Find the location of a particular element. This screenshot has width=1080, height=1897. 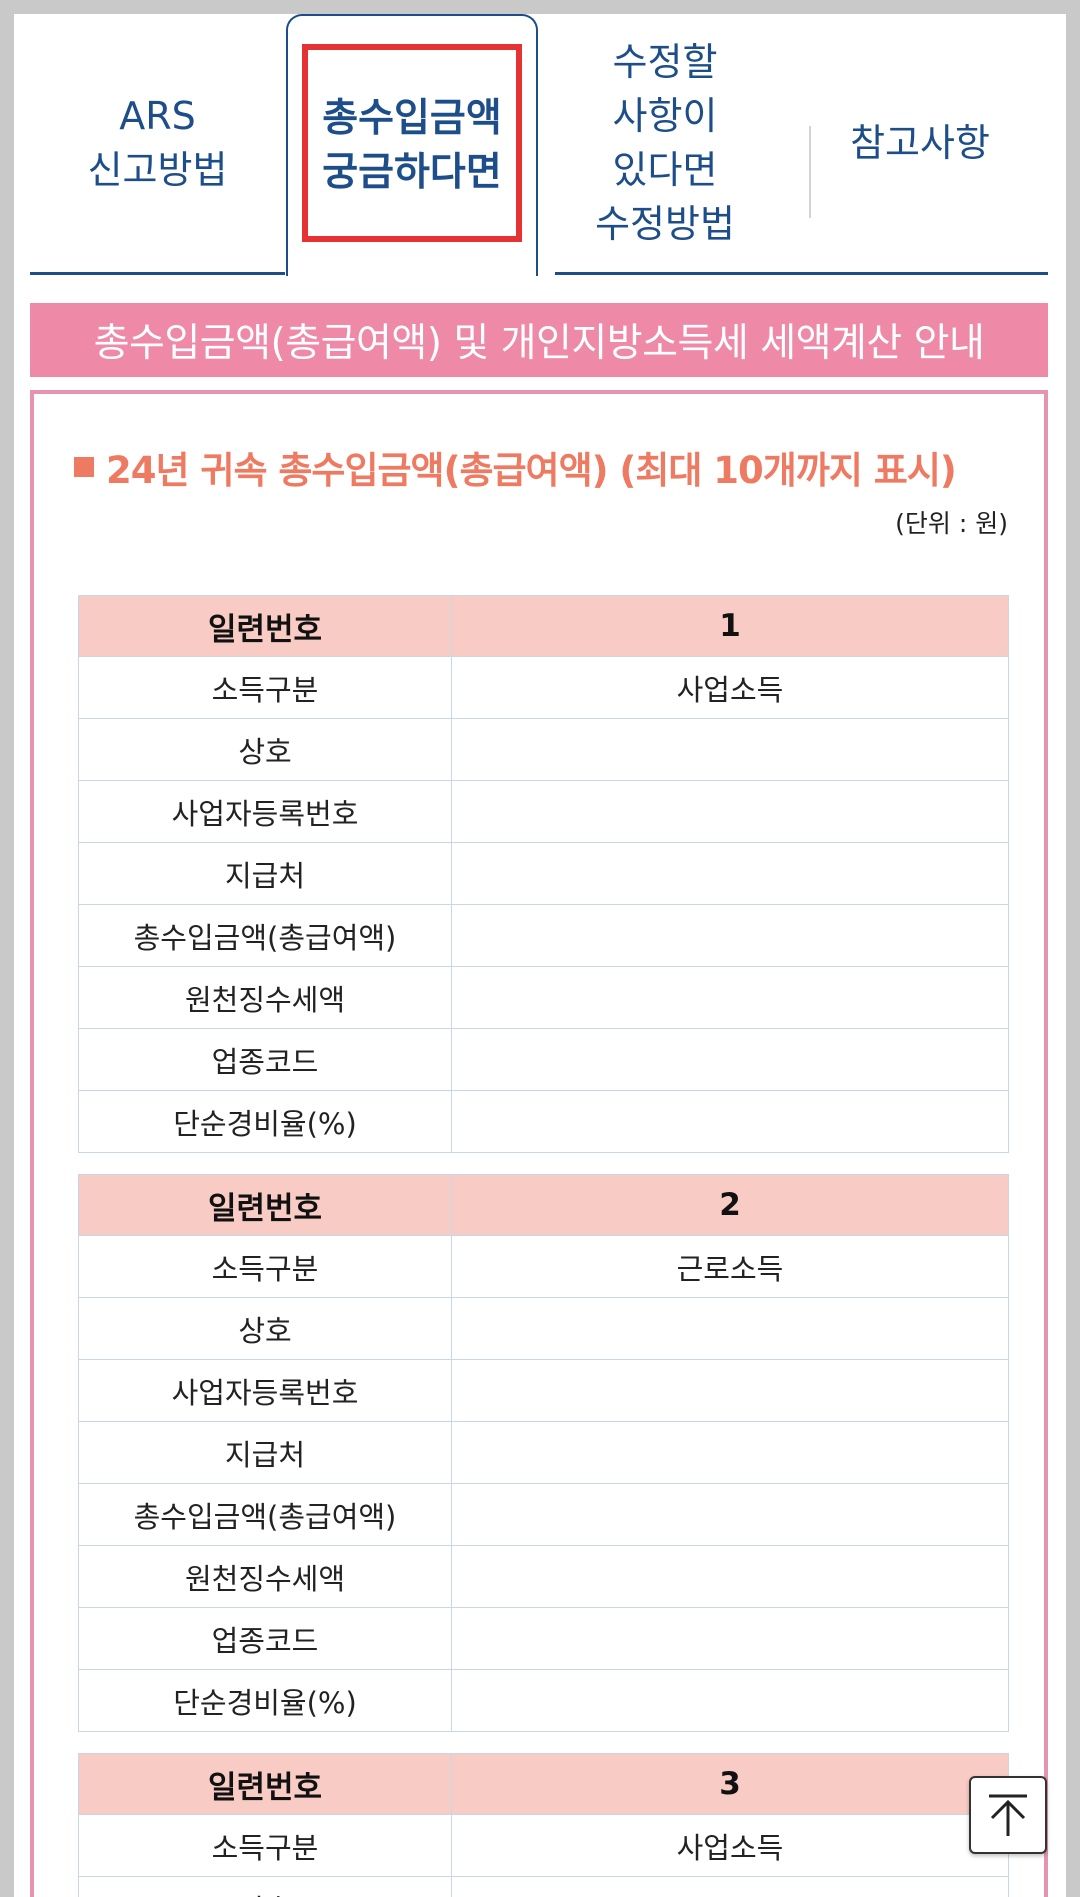

tab-total-income: 총수입금액 궁금하다면 is located at coordinates (412, 145).